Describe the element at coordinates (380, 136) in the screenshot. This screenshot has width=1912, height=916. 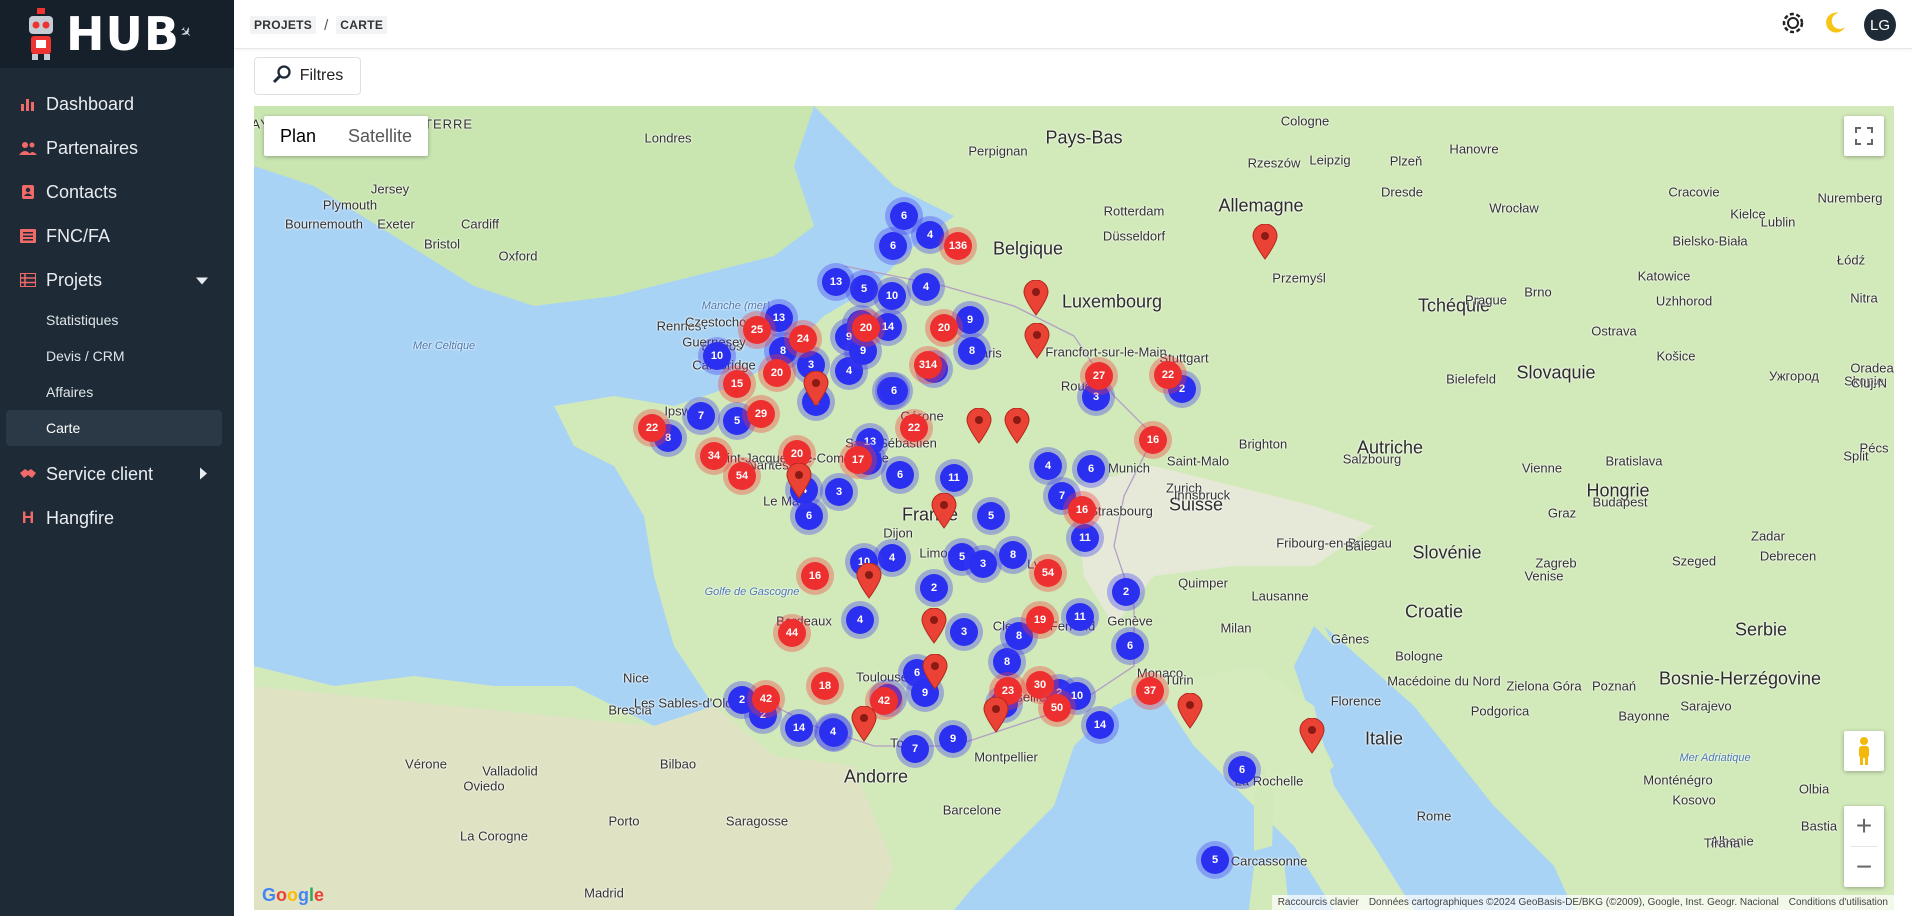
I see `map-type-satellite: Satellite` at that location.